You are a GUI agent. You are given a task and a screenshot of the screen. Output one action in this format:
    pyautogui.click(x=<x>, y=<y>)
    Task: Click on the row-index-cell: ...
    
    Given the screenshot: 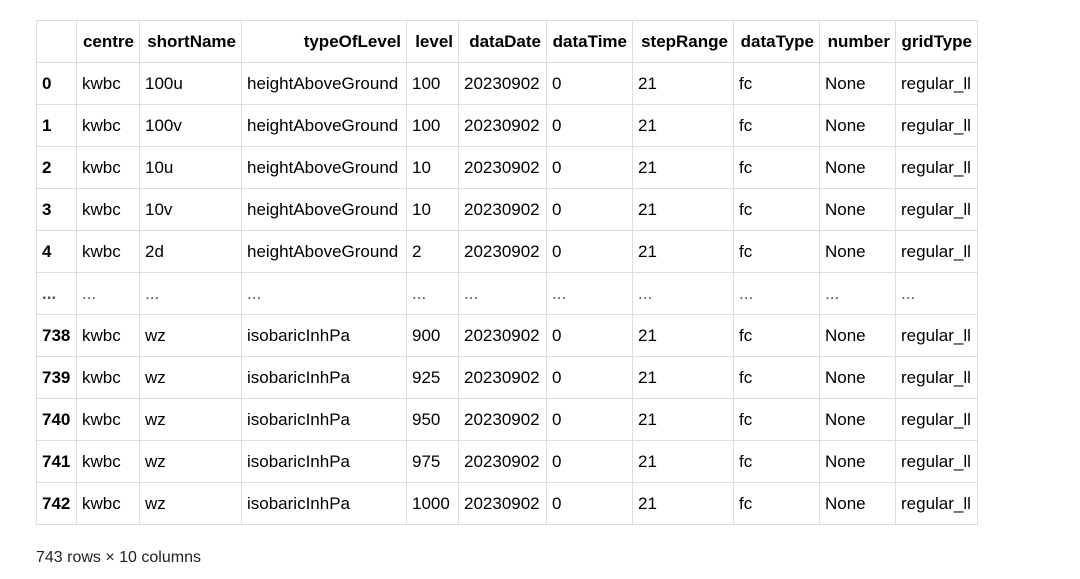 What is the action you would take?
    pyautogui.click(x=56, y=293)
    